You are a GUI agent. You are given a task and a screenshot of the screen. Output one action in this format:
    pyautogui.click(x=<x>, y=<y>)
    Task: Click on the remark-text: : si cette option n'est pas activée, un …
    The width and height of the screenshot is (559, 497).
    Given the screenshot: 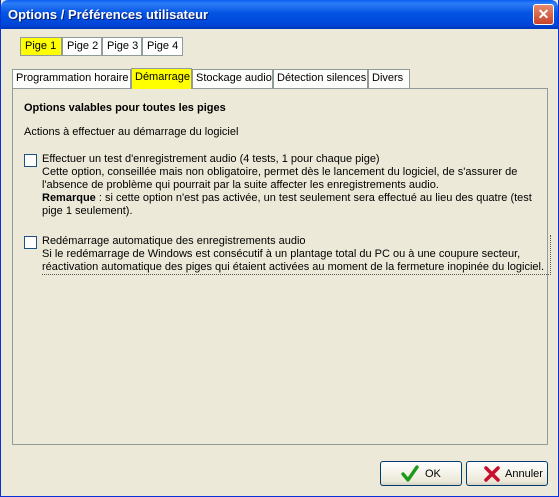 What is the action you would take?
    pyautogui.click(x=287, y=204)
    